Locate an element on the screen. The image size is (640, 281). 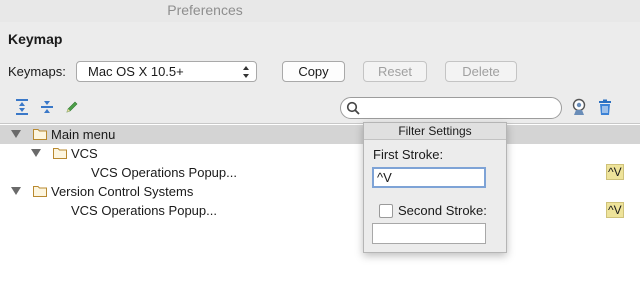
first-stroke-label: First Stroke: is located at coordinates (408, 154).